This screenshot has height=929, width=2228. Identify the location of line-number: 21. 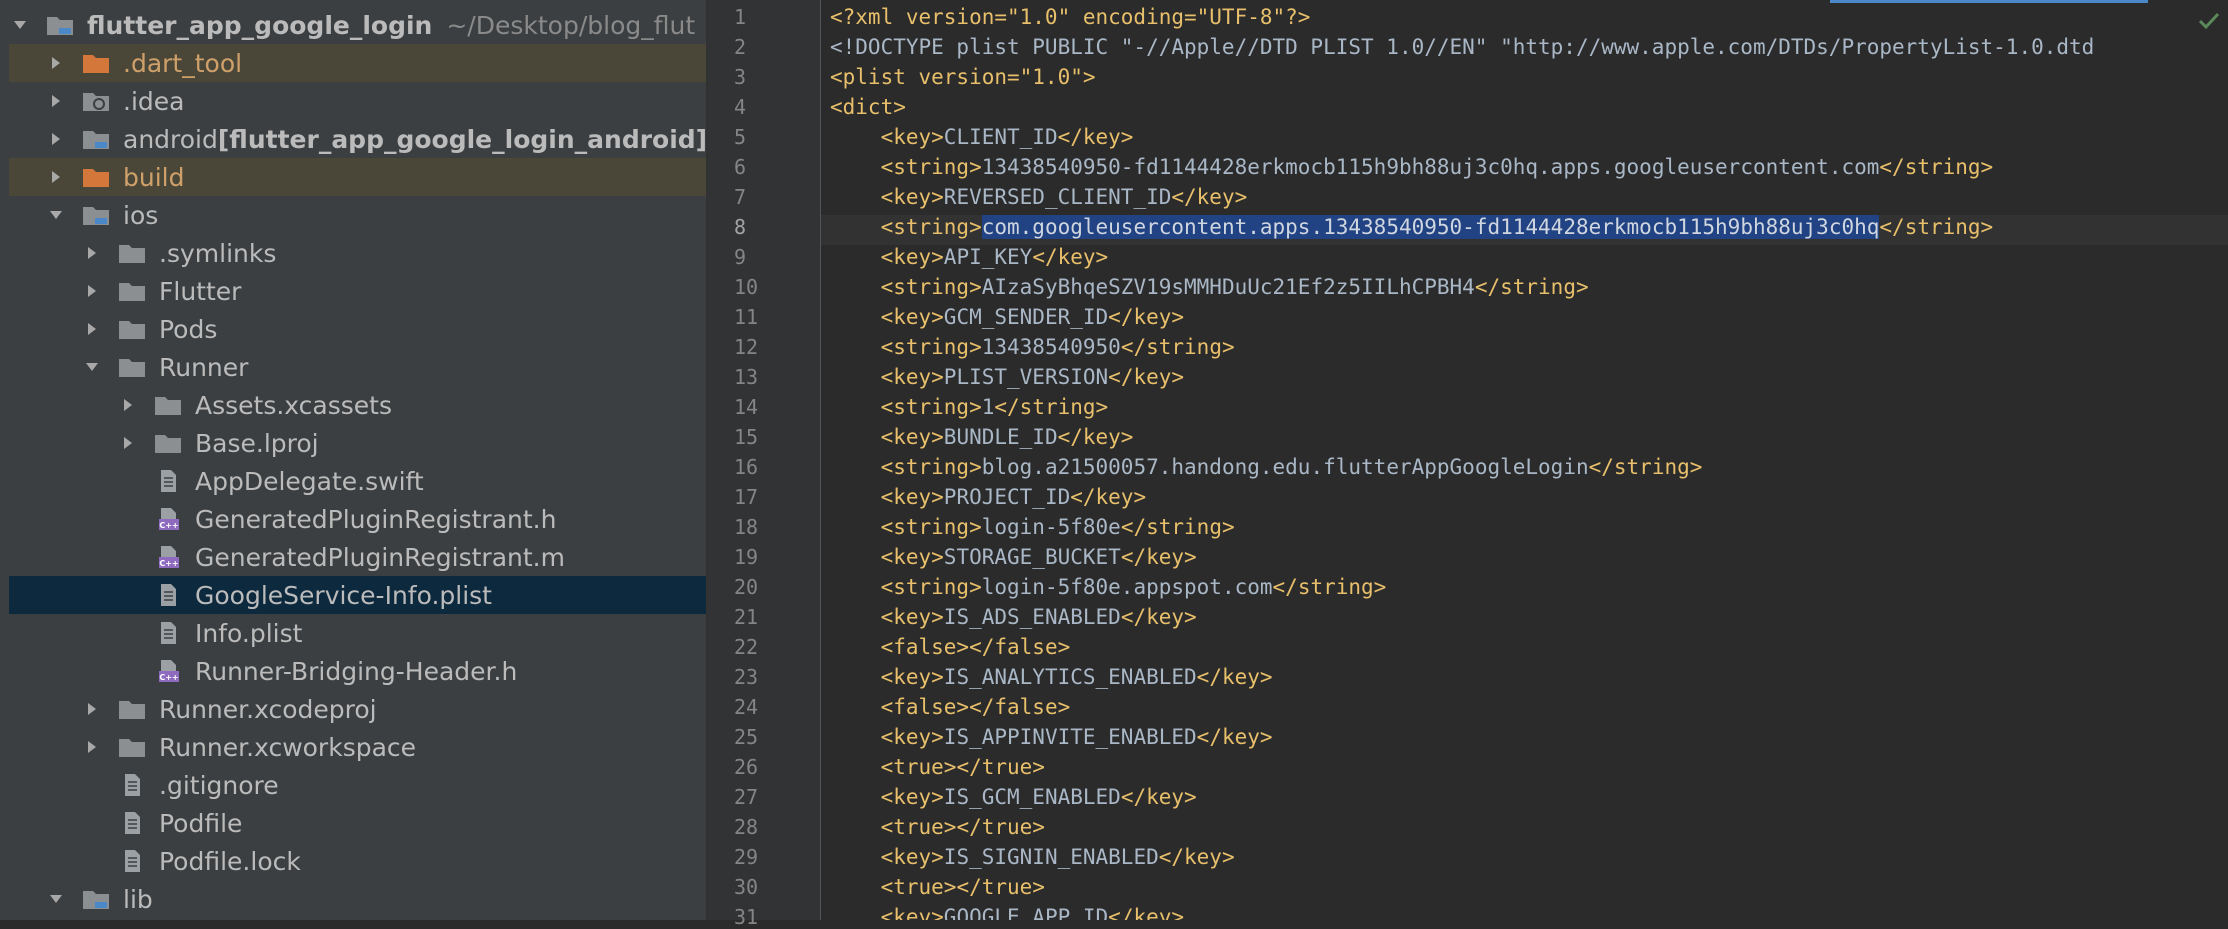
(746, 617).